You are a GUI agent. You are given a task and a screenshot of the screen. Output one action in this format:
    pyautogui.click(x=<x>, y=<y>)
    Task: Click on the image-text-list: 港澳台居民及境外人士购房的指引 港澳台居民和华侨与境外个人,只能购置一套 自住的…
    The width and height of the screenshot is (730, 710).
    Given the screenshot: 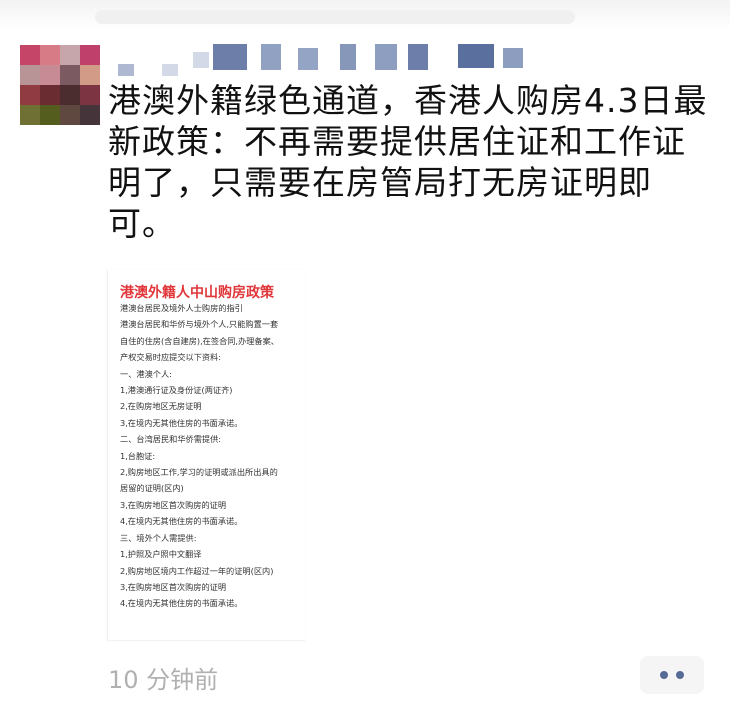 What is the action you would take?
    pyautogui.click(x=212, y=456)
    